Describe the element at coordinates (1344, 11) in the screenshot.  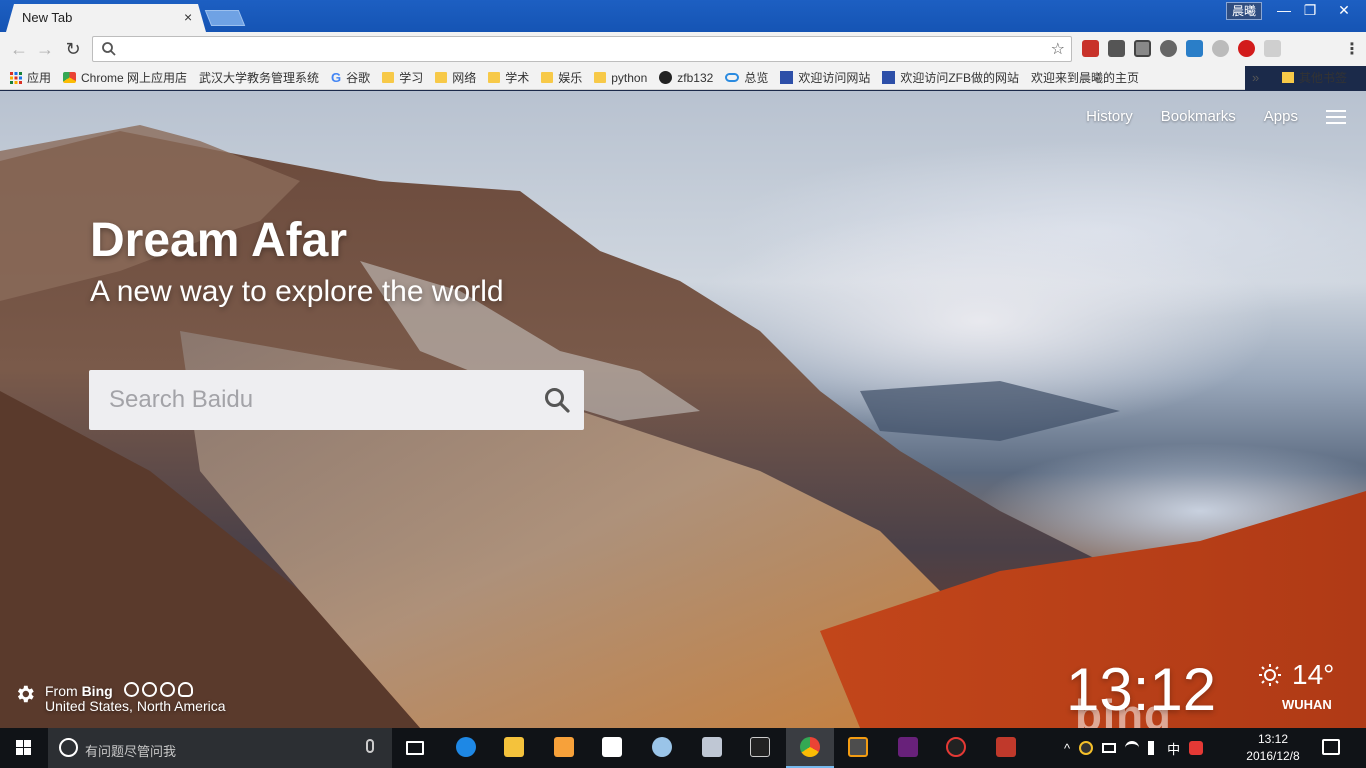
I see `close-window-button: ✕` at that location.